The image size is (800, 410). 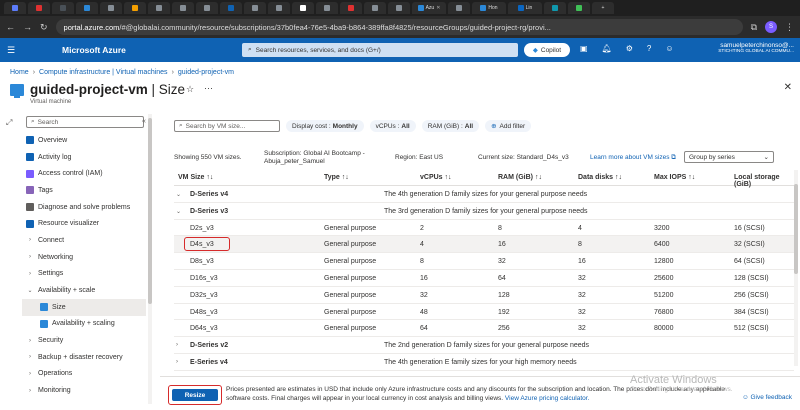 What do you see at coordinates (84, 374) in the screenshot?
I see `nav-item: › Operations` at bounding box center [84, 374].